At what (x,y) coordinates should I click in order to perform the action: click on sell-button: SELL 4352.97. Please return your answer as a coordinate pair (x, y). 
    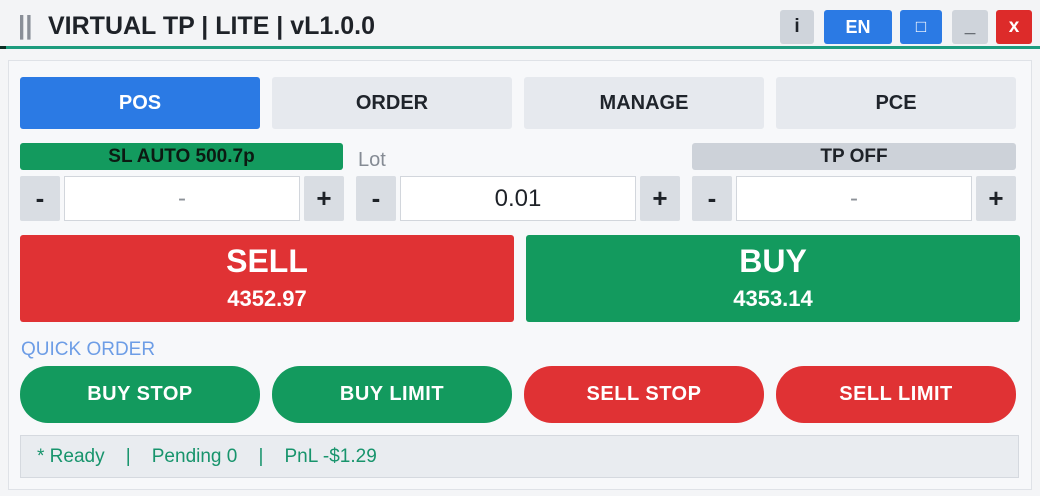
    Looking at the image, I should click on (267, 278).